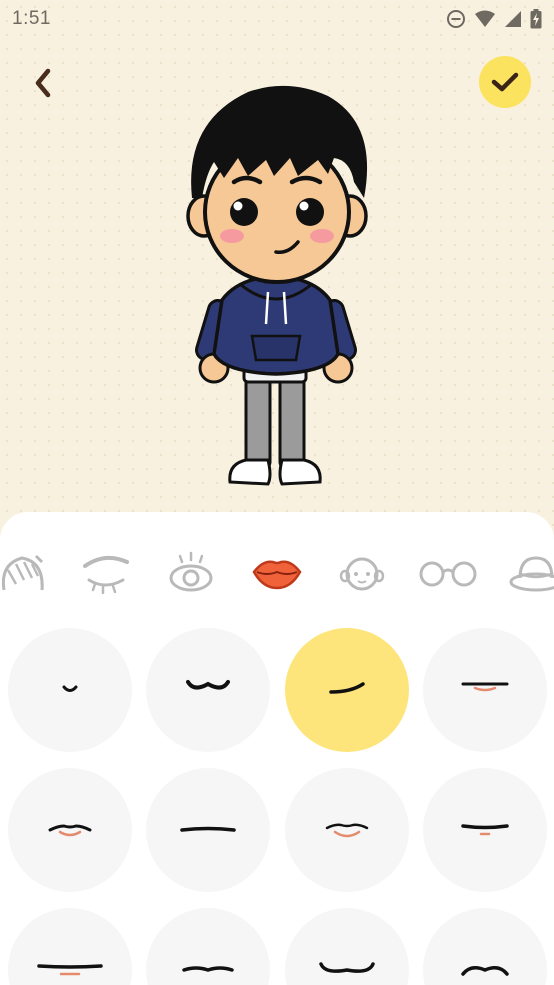  I want to click on tab-eyebrow, so click(106, 572).